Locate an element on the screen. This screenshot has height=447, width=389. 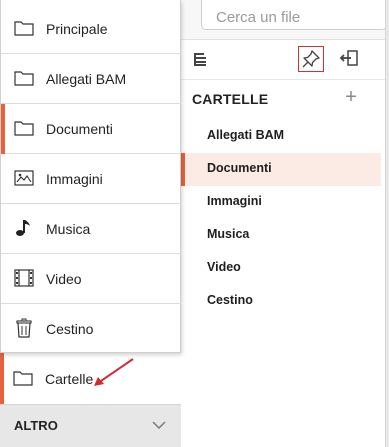
add-folder-button: + is located at coordinates (351, 97).